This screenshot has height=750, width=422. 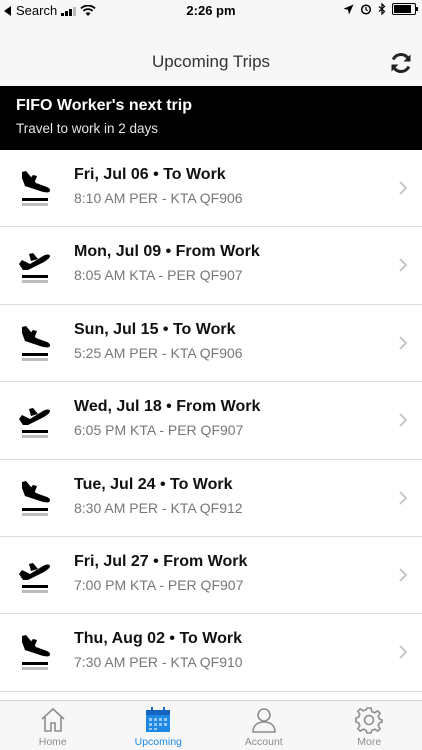 I want to click on tab-bar: Home Upcoming Account More, so click(x=211, y=725).